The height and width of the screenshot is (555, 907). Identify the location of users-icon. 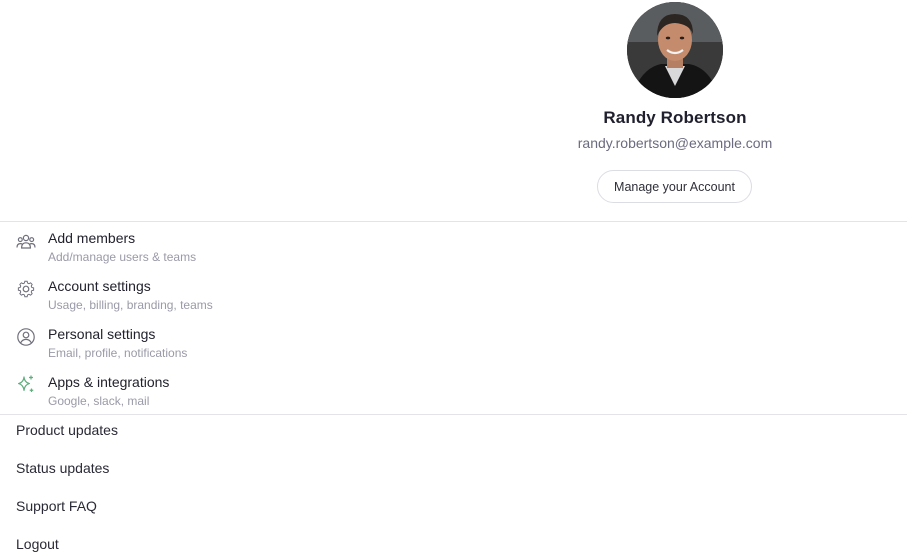
(26, 242).